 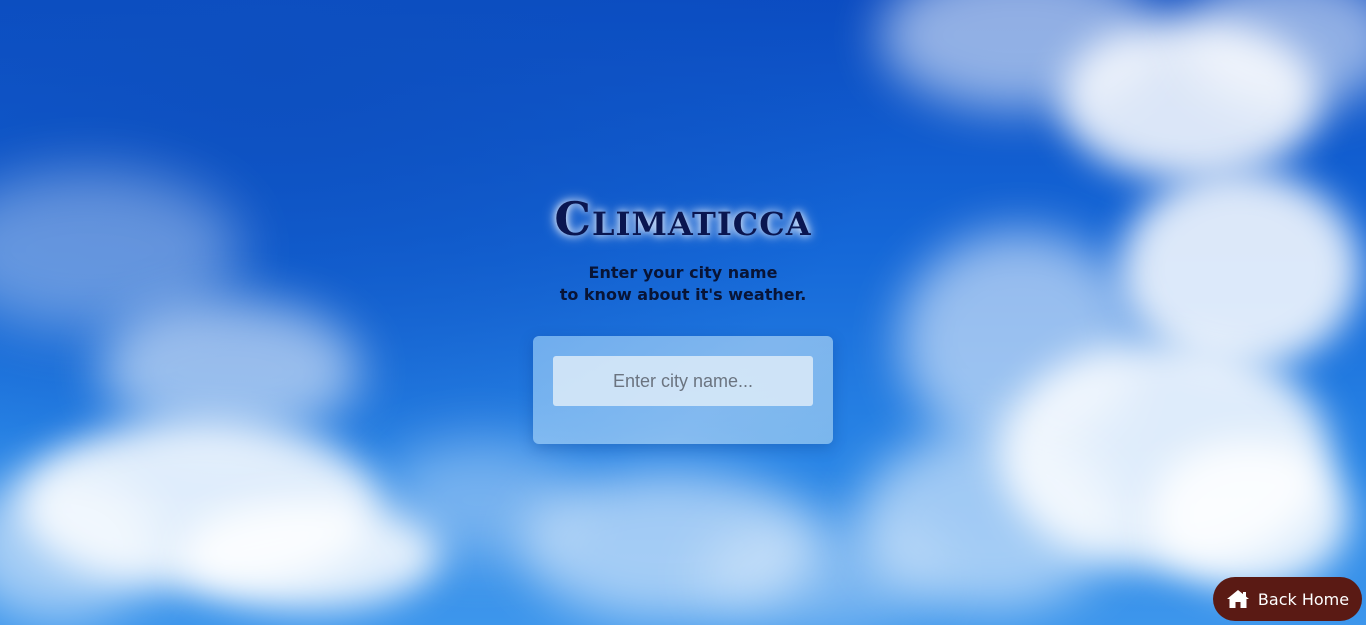 I want to click on subtitle-line-1: Enter your city name, so click(x=683, y=272).